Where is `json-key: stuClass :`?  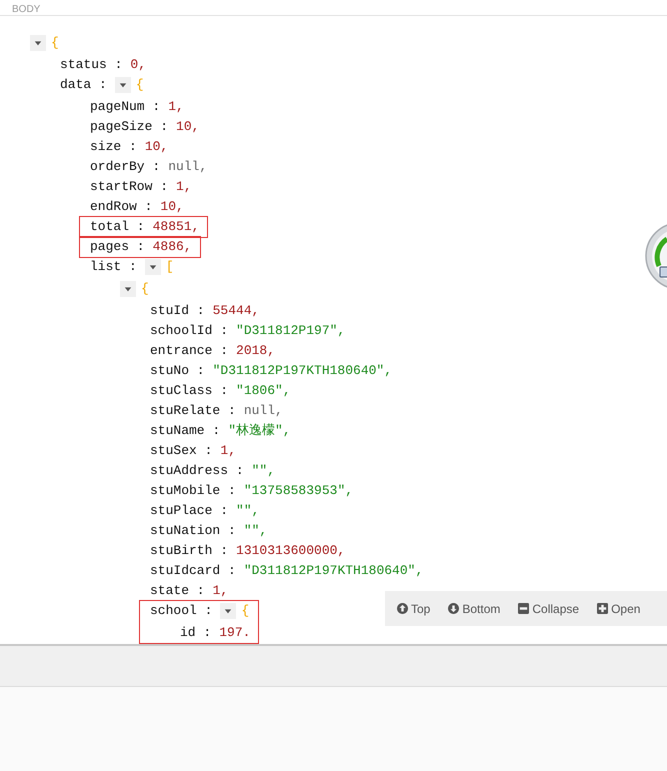 json-key: stuClass : is located at coordinates (189, 391).